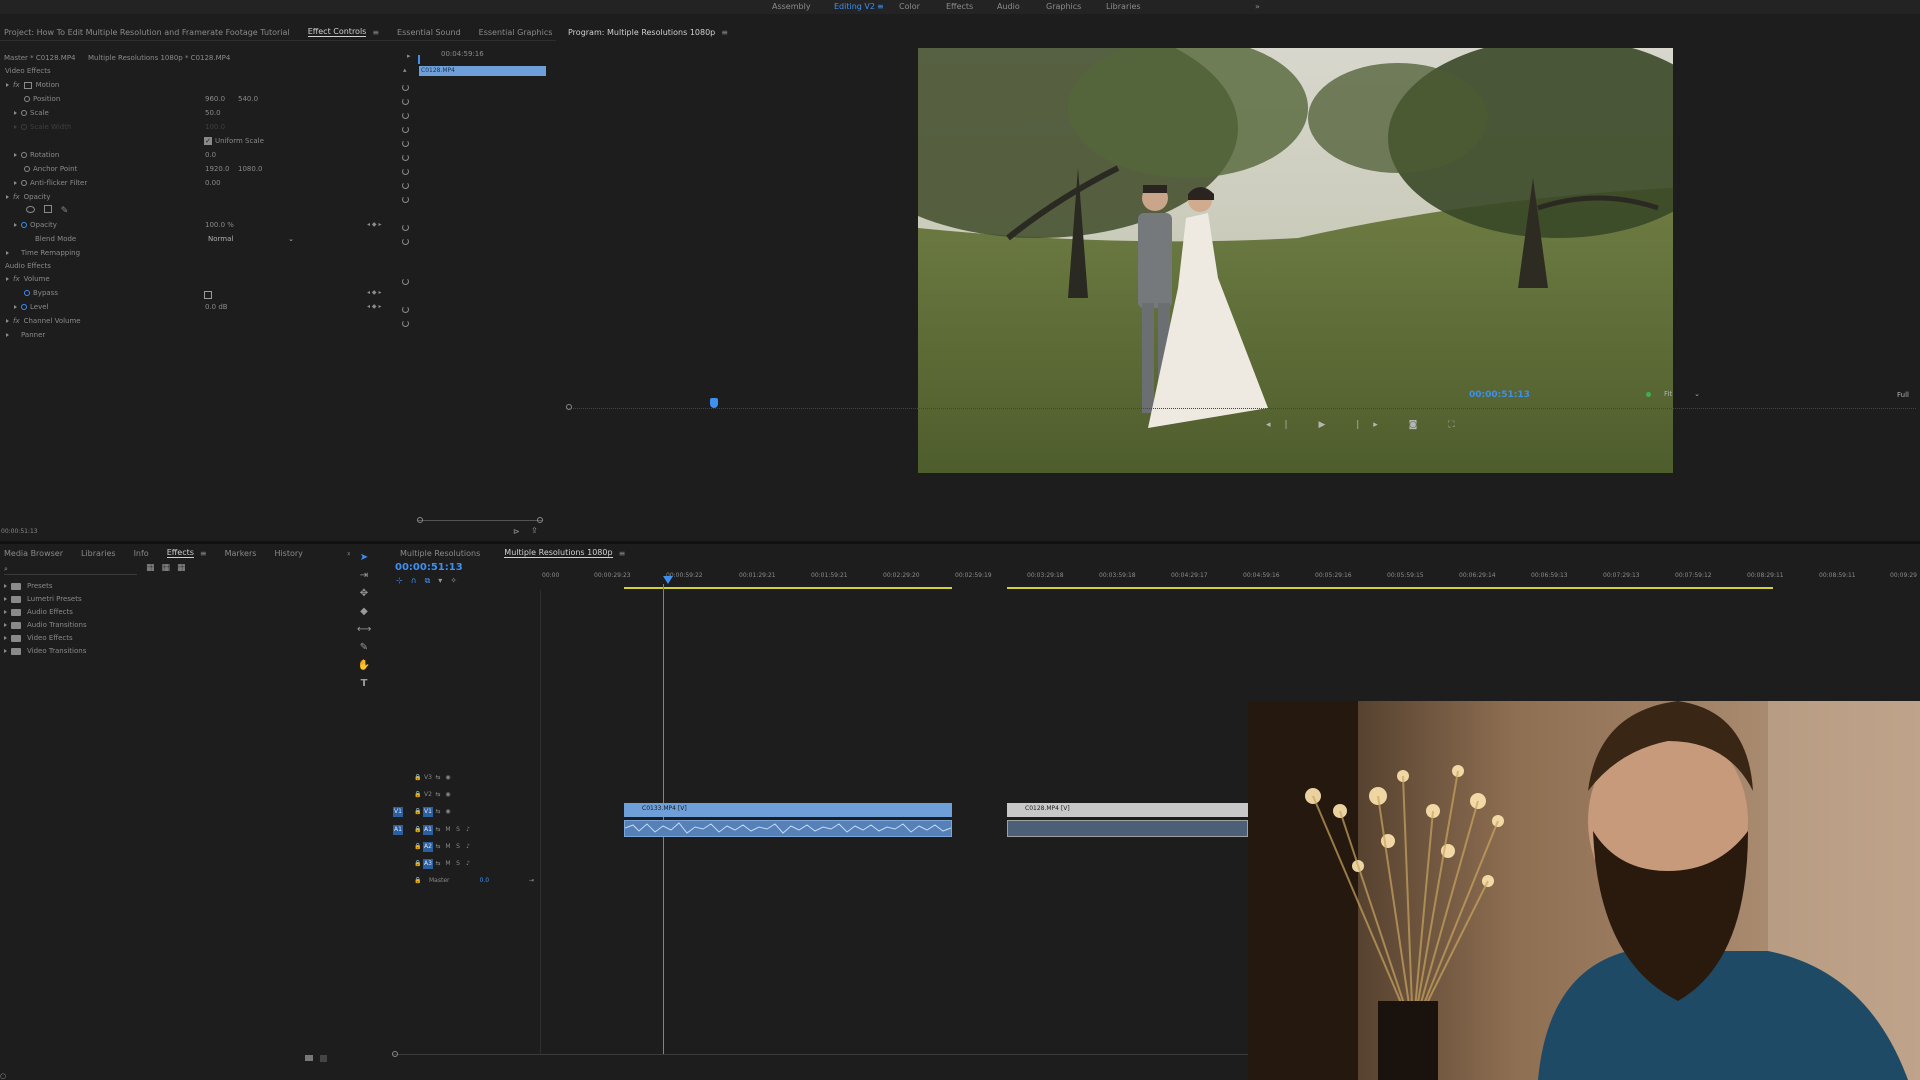 This screenshot has height=1080, width=1920. I want to click on selection-tool-icon: ➤, so click(364, 559).